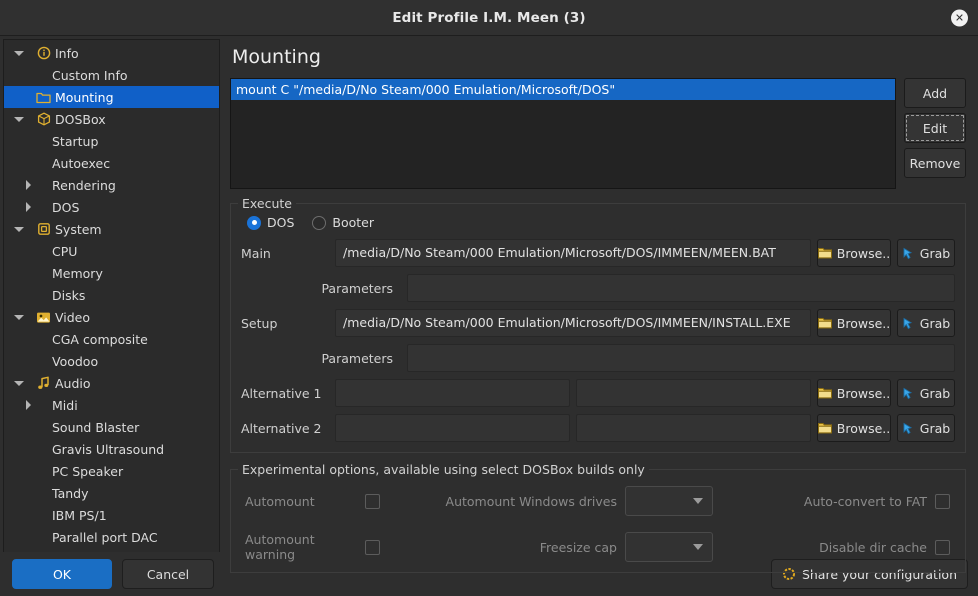  Describe the element at coordinates (111, 163) in the screenshot. I see `sidebar-item-autoexec: Autoexec` at that location.